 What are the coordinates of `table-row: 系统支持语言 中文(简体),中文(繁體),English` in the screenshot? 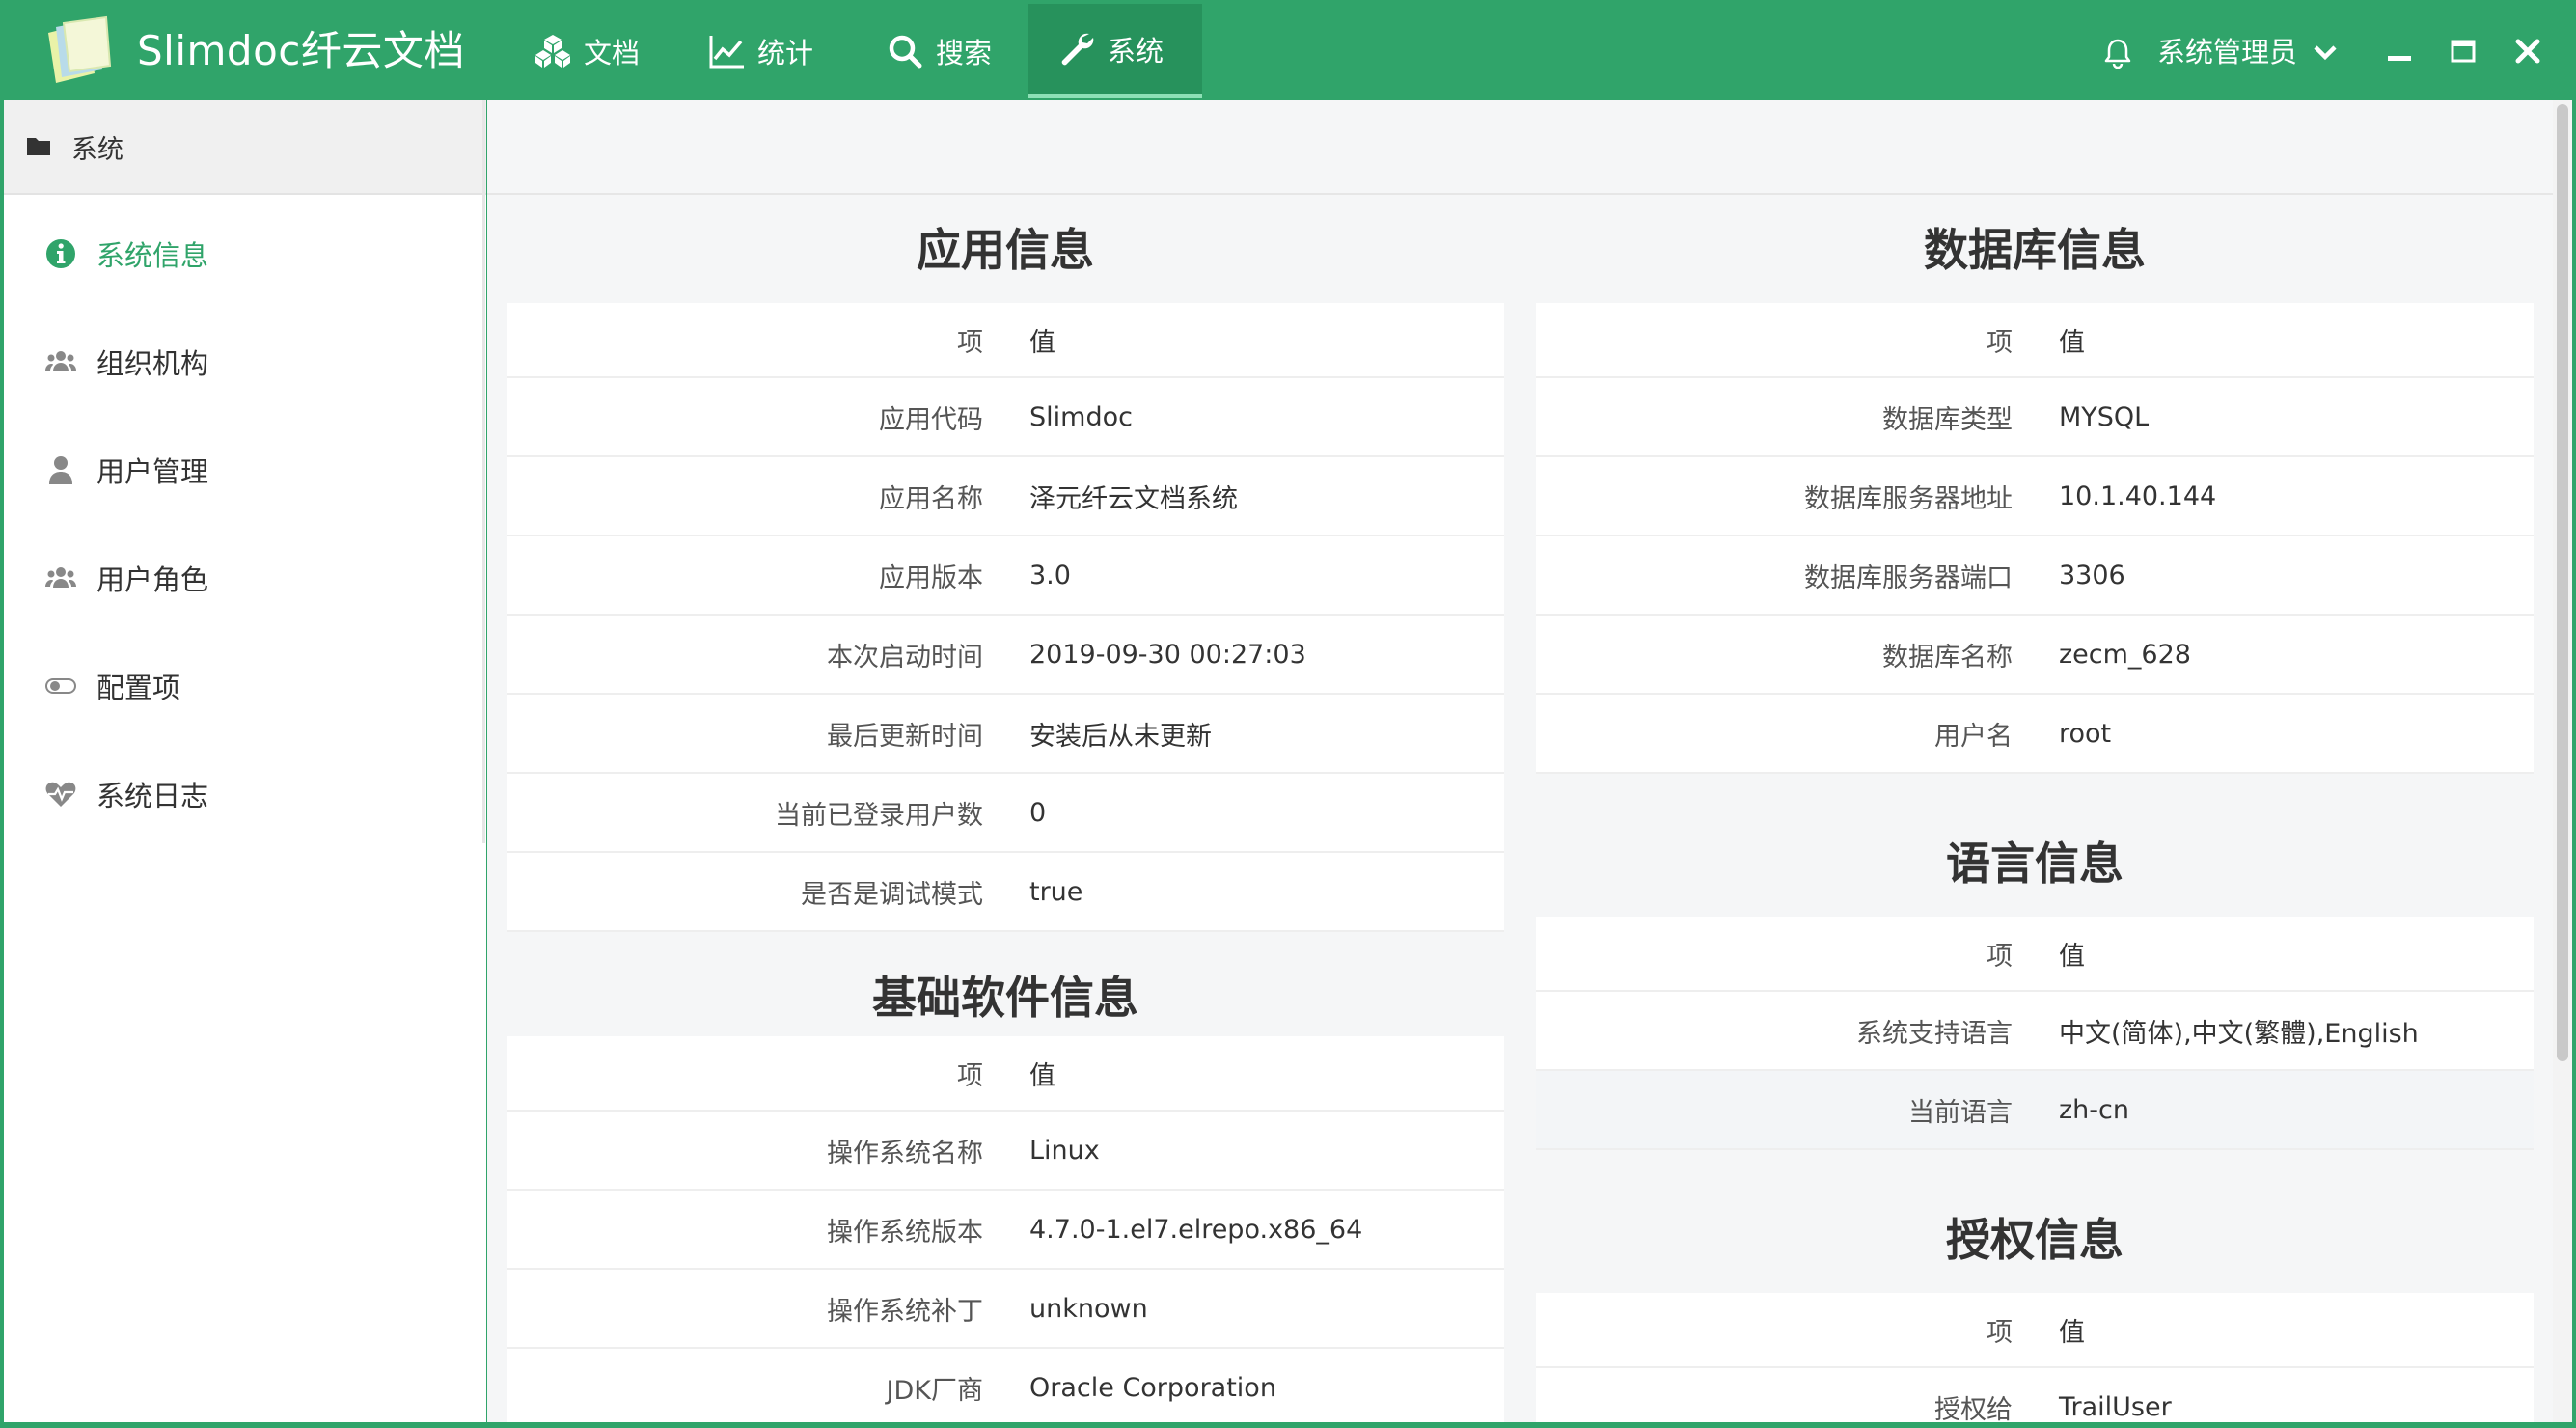 It's located at (2035, 1031).